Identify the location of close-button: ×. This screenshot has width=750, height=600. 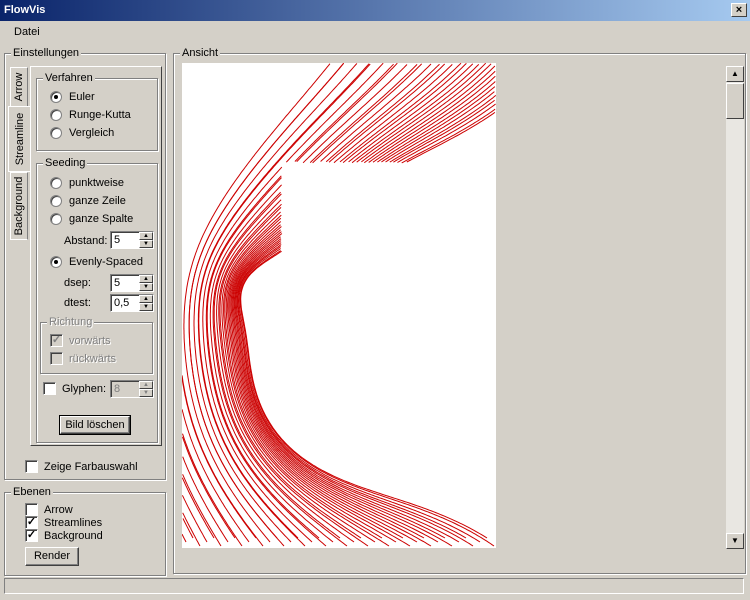
(739, 10).